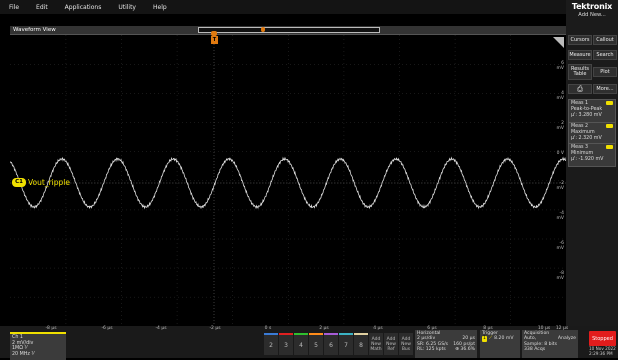  I want to click on add-new-bus-button: Add New Bus, so click(406, 344).